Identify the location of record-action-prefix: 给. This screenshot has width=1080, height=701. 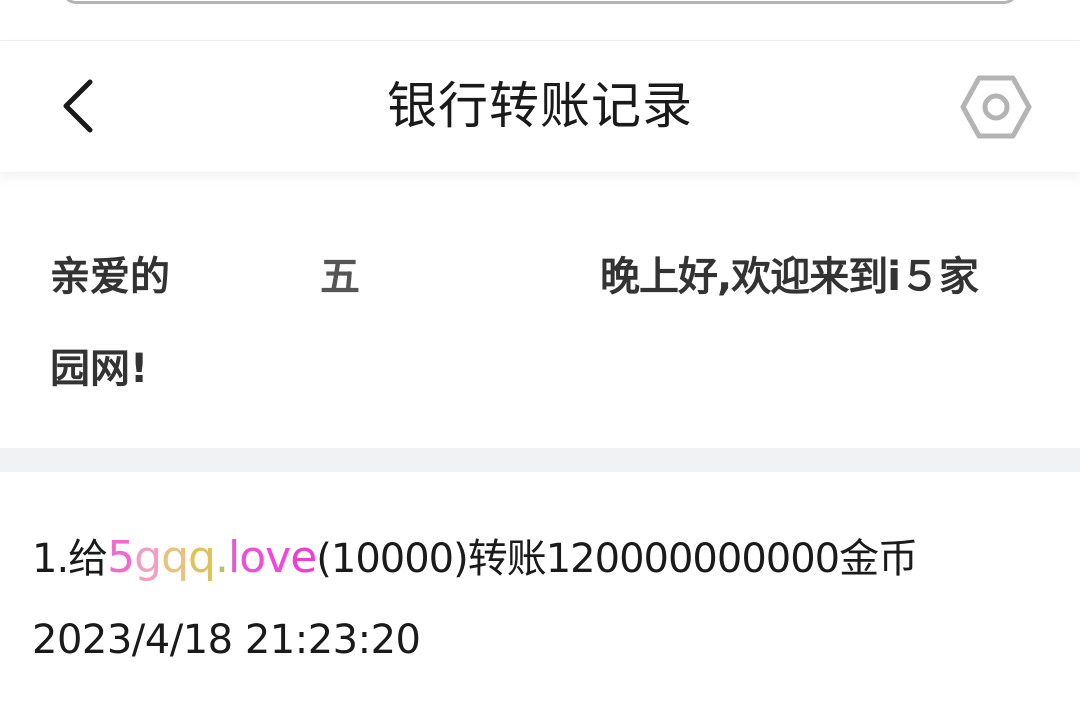
(88, 559).